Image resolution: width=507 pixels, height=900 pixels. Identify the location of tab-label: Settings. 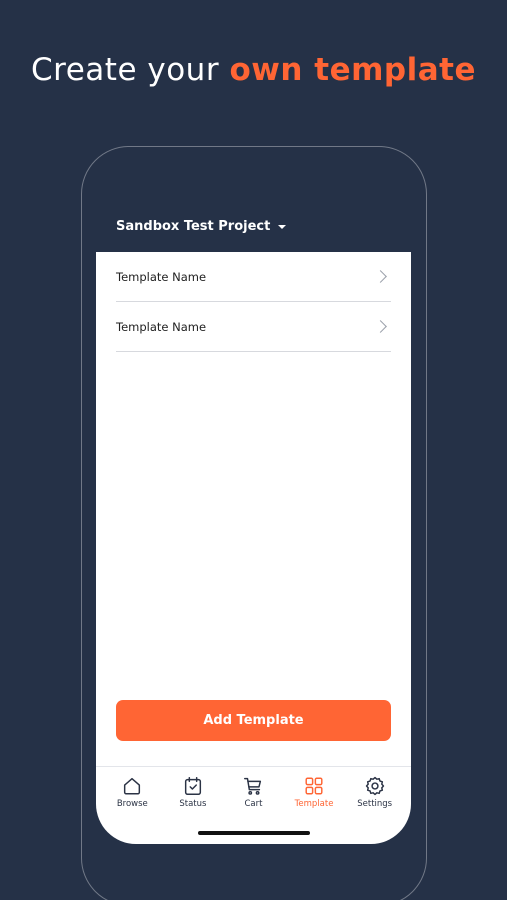
(375, 804).